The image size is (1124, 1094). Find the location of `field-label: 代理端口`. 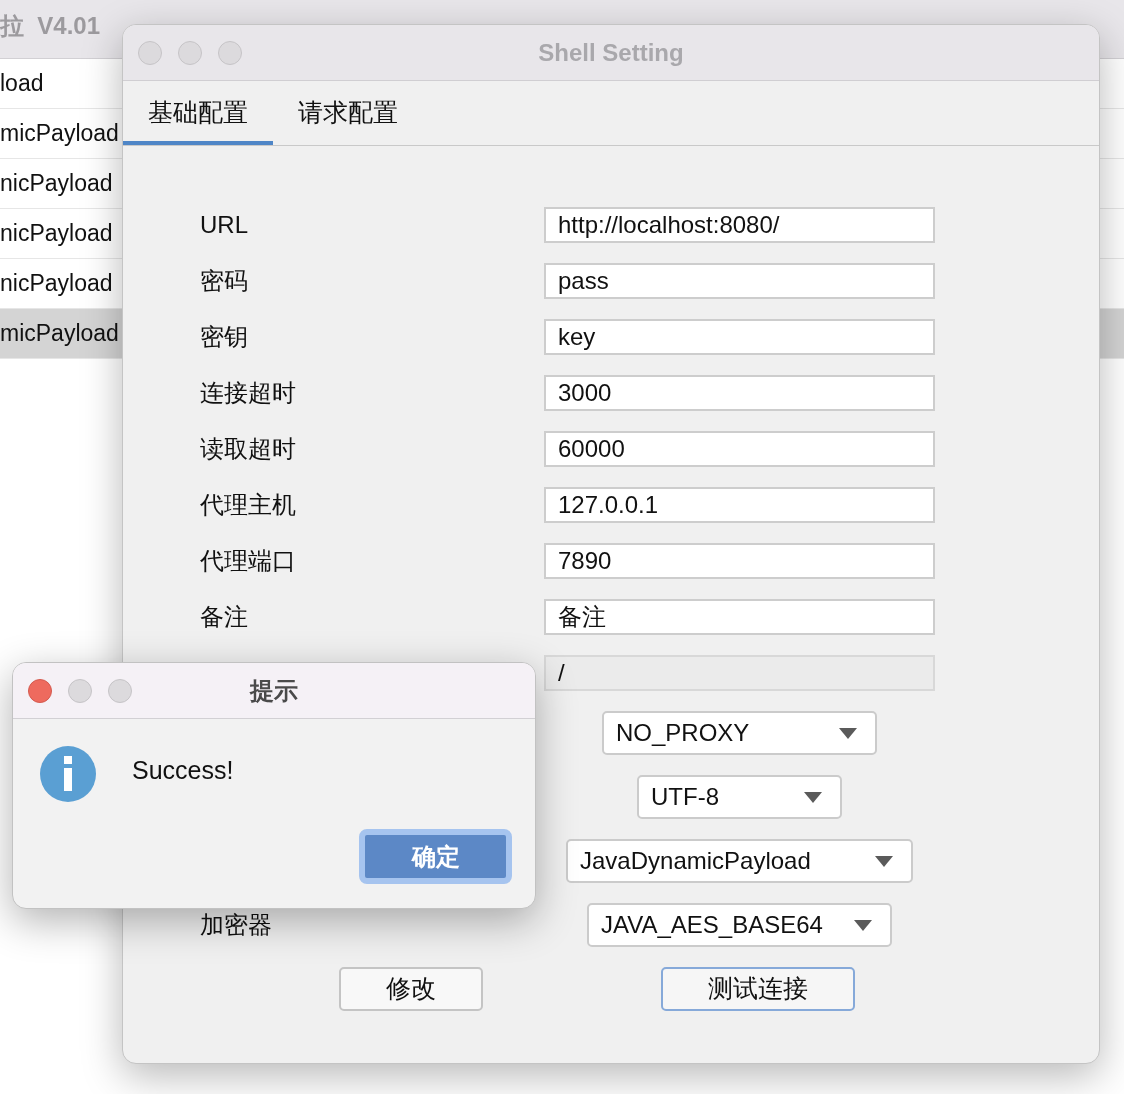

field-label: 代理端口 is located at coordinates (248, 561).